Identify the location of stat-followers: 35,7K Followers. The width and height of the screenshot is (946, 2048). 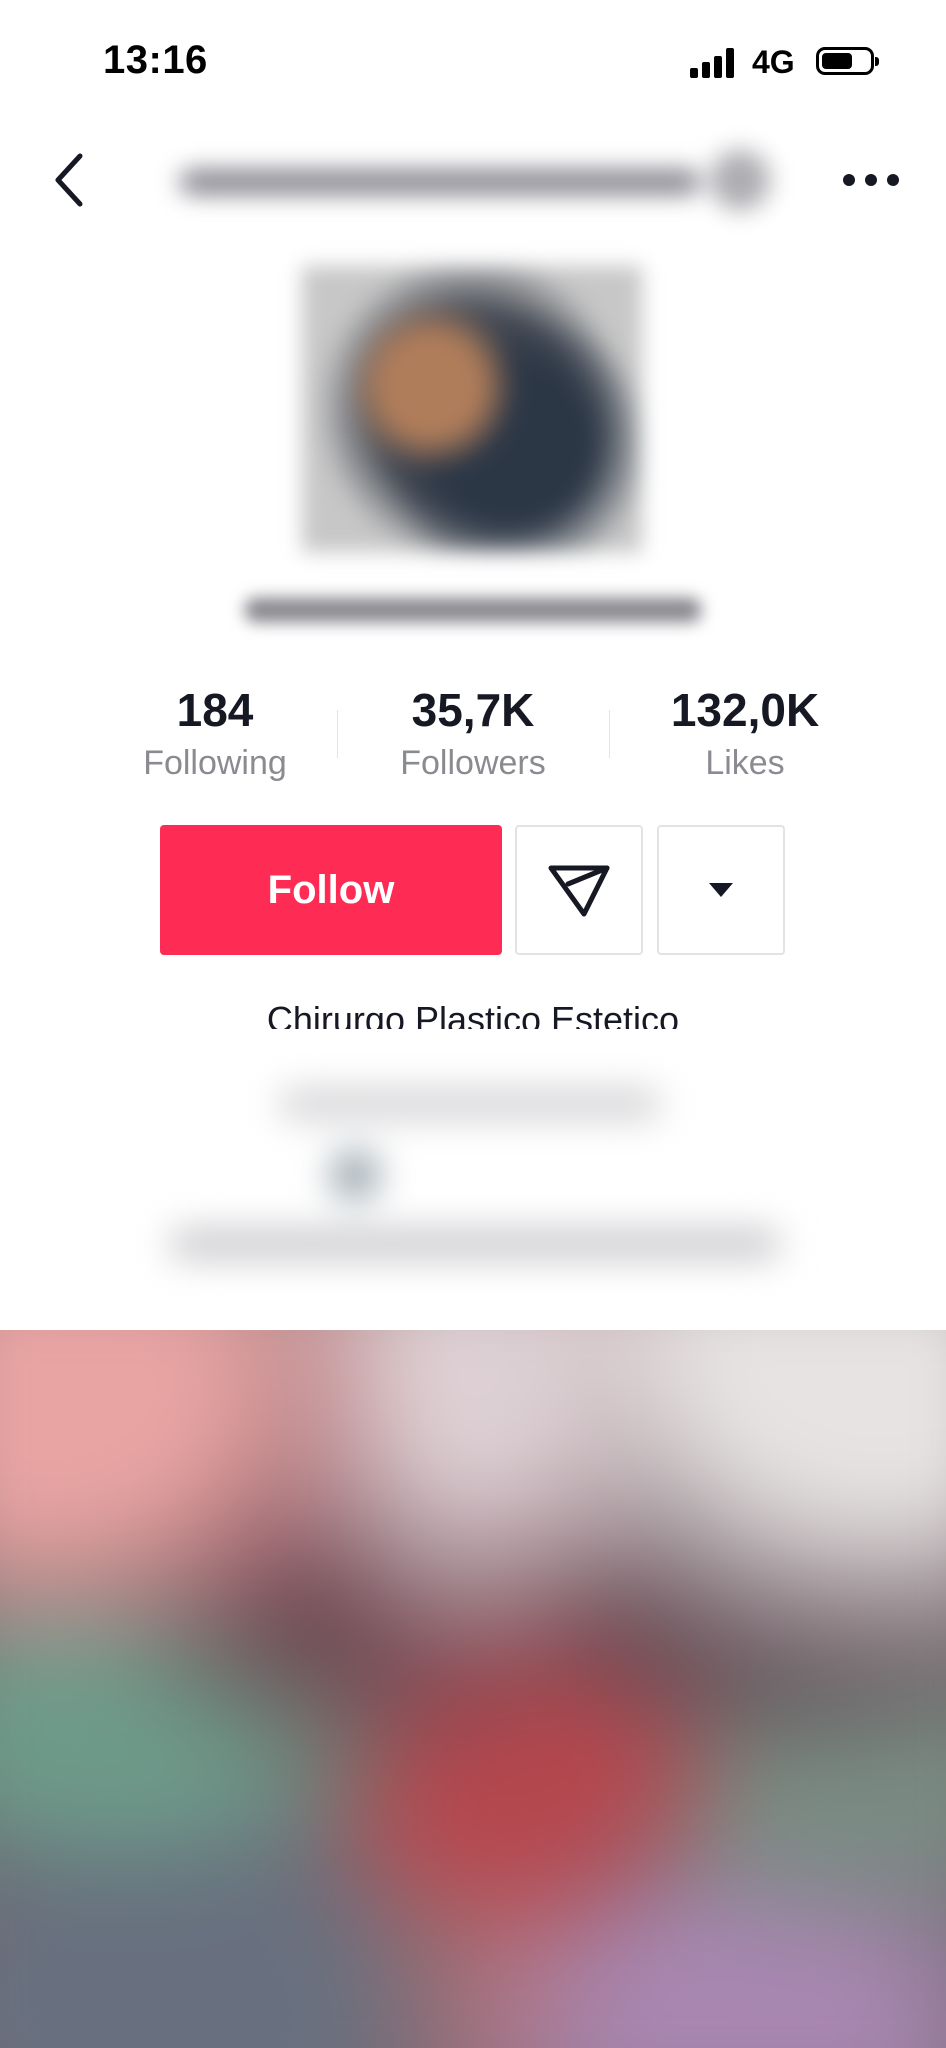
(473, 733).